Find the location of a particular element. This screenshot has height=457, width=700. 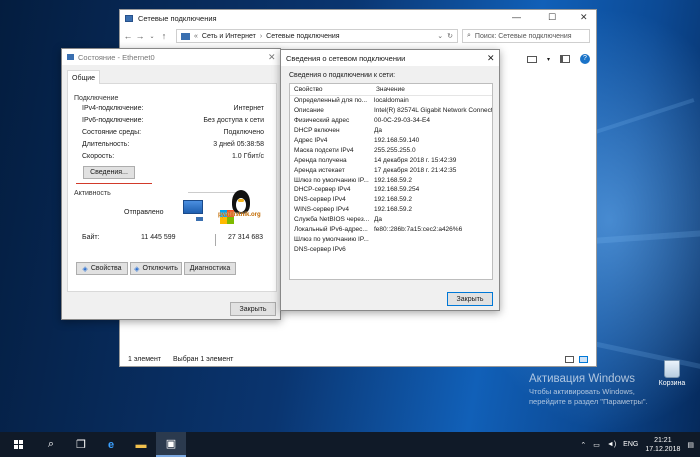

value-cell: localdomain is located at coordinates (391, 101).